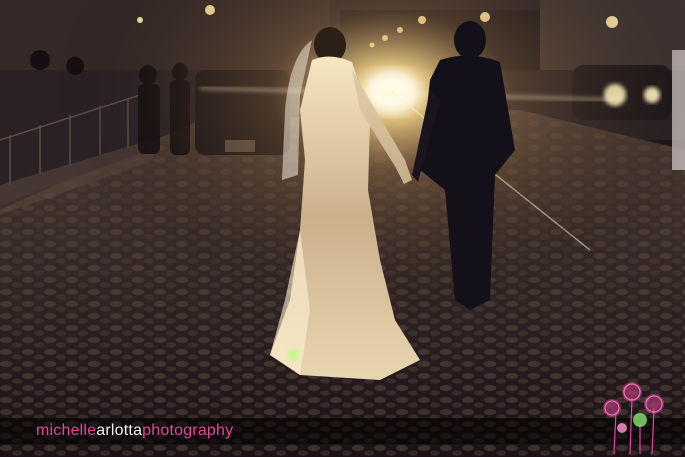 This screenshot has height=457, width=685. I want to click on flower-logo-icon, so click(633, 418).